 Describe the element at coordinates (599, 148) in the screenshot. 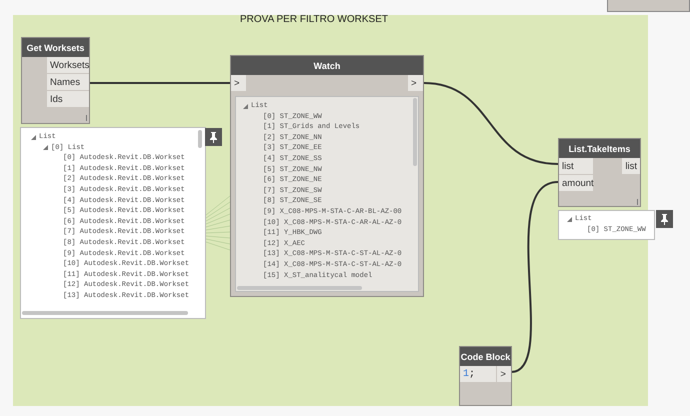

I see `node-title: List.TakeItems` at that location.